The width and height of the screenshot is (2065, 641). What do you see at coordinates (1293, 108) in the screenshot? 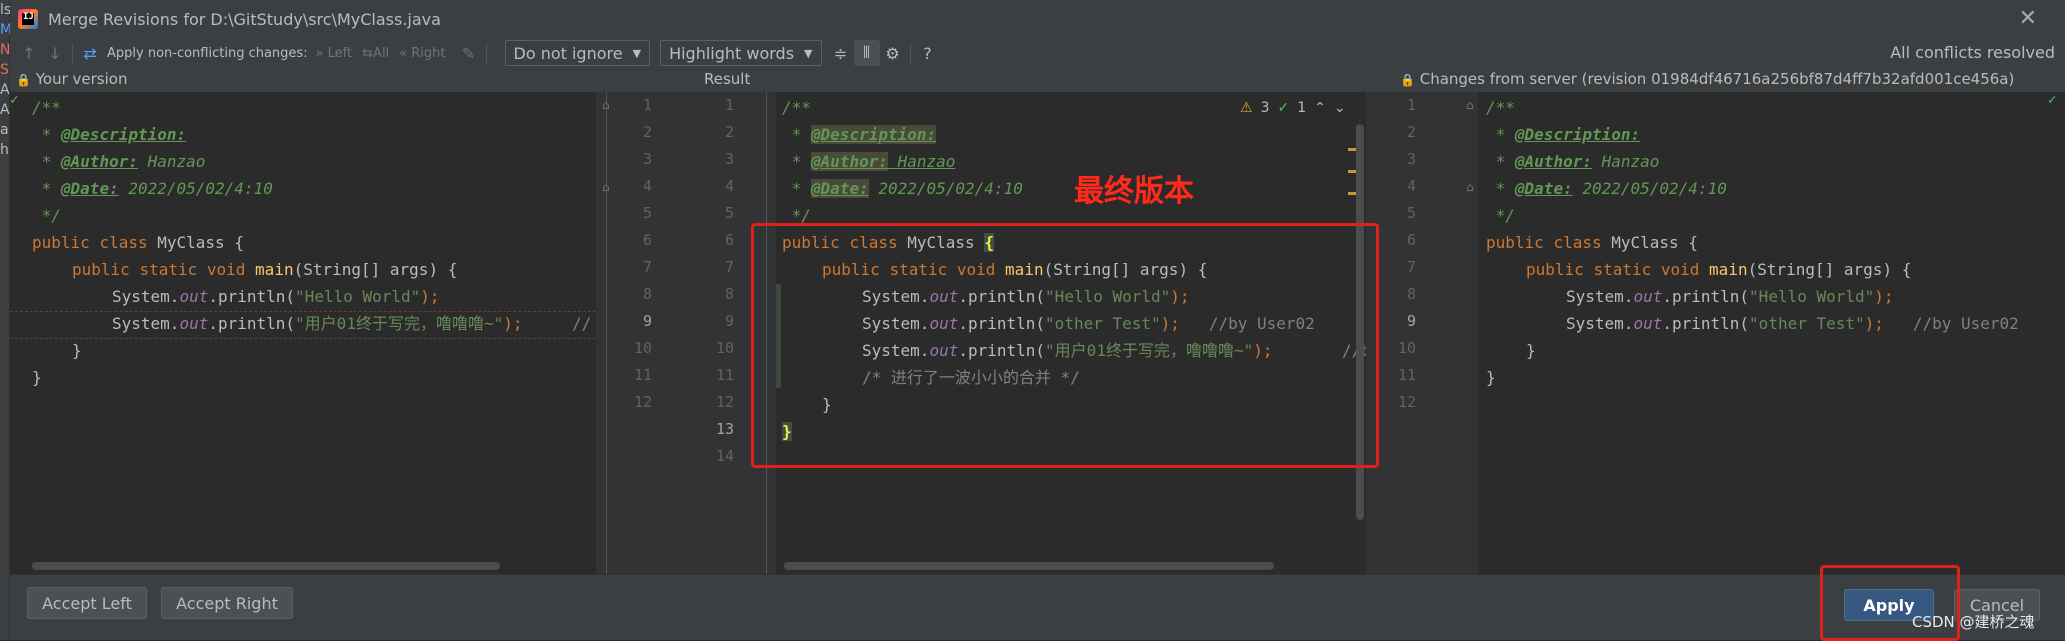
I see `inspection-badges: ⚠ 3 ✓ 1 ⌃ ⌄` at bounding box center [1293, 108].